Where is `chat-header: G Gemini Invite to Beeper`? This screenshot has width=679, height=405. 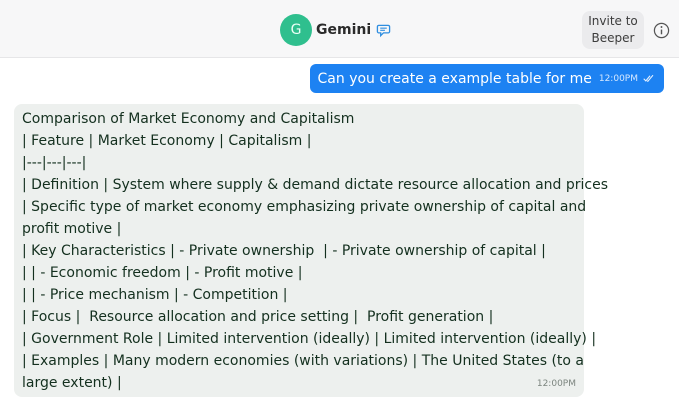
chat-header: G Gemini Invite to Beeper is located at coordinates (339, 29).